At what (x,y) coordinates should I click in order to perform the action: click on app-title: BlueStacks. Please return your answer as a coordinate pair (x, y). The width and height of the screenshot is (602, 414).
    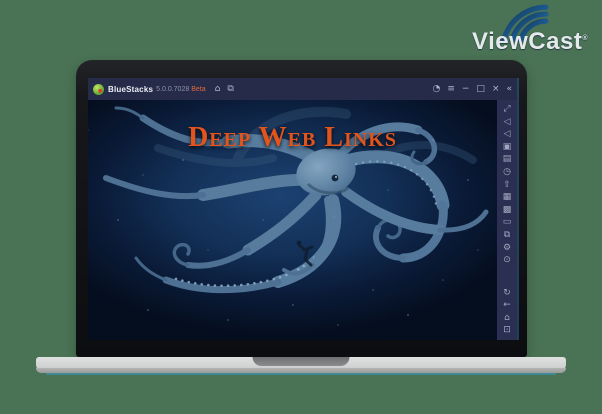
    Looking at the image, I should click on (131, 89).